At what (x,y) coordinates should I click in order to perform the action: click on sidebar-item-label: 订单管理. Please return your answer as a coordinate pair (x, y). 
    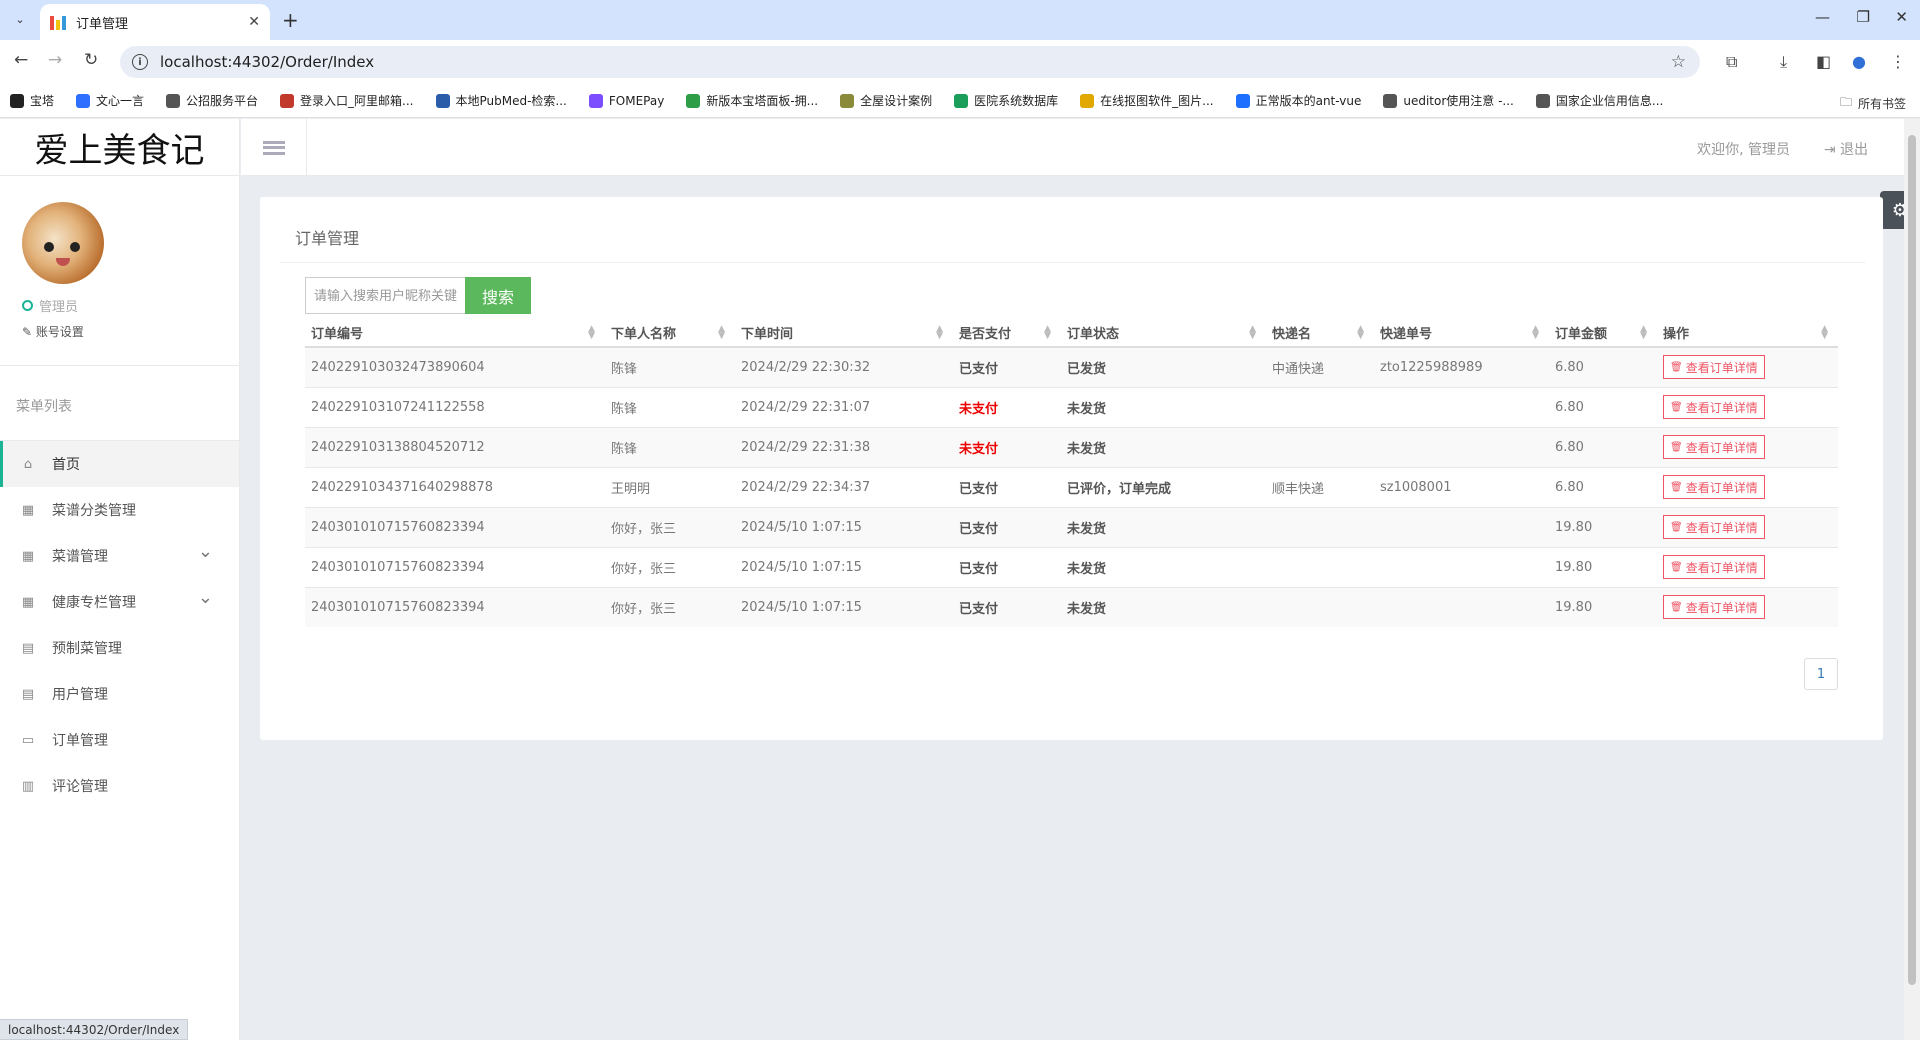
    Looking at the image, I should click on (80, 741).